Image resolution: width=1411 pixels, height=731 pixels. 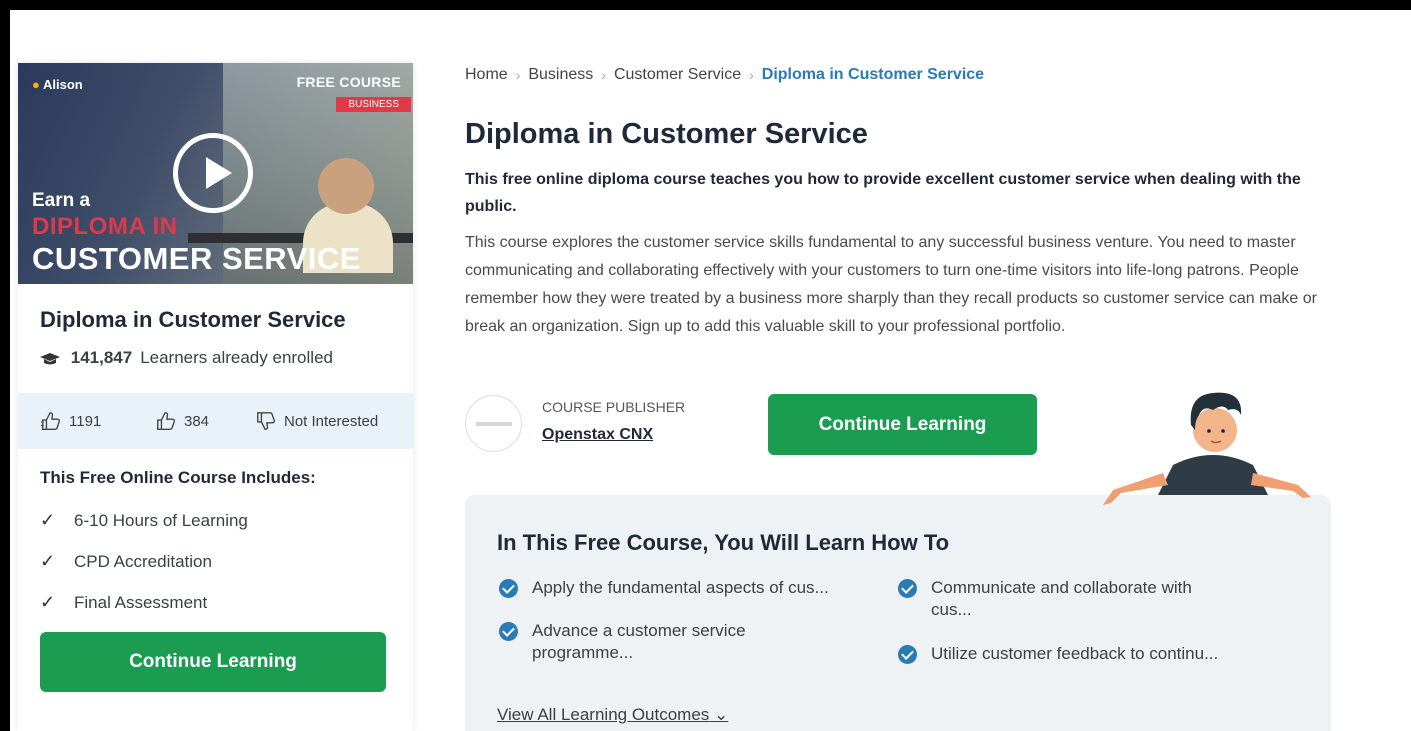 I want to click on include-item: ✓ 6-10 Hours of Learning, so click(x=144, y=520).